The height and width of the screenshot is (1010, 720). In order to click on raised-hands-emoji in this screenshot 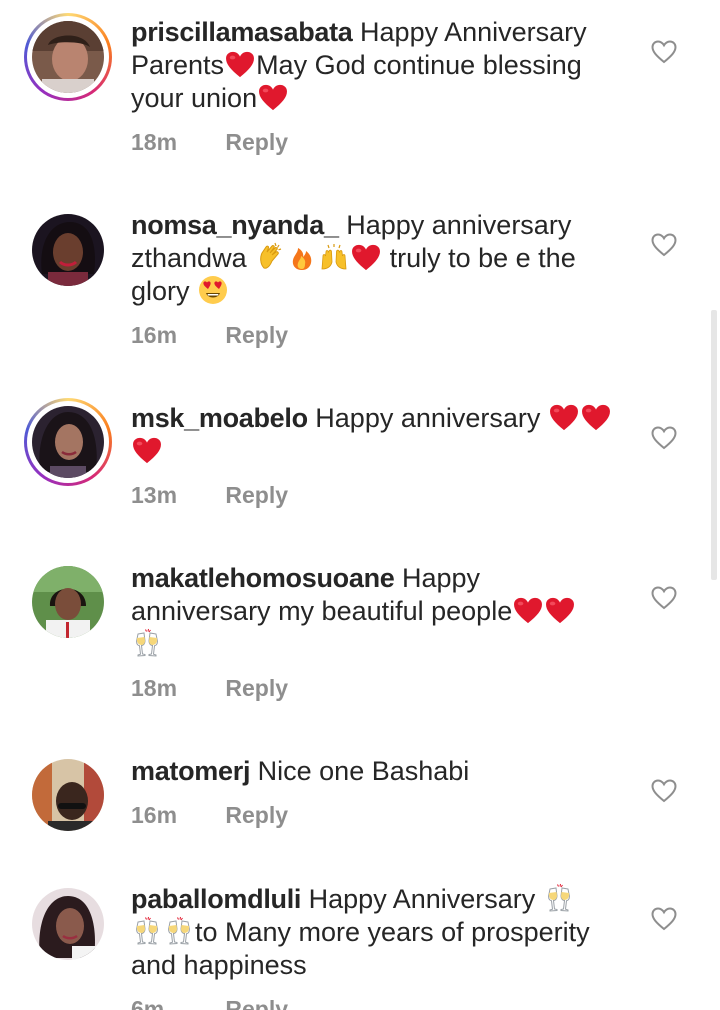, I will do `click(334, 257)`.